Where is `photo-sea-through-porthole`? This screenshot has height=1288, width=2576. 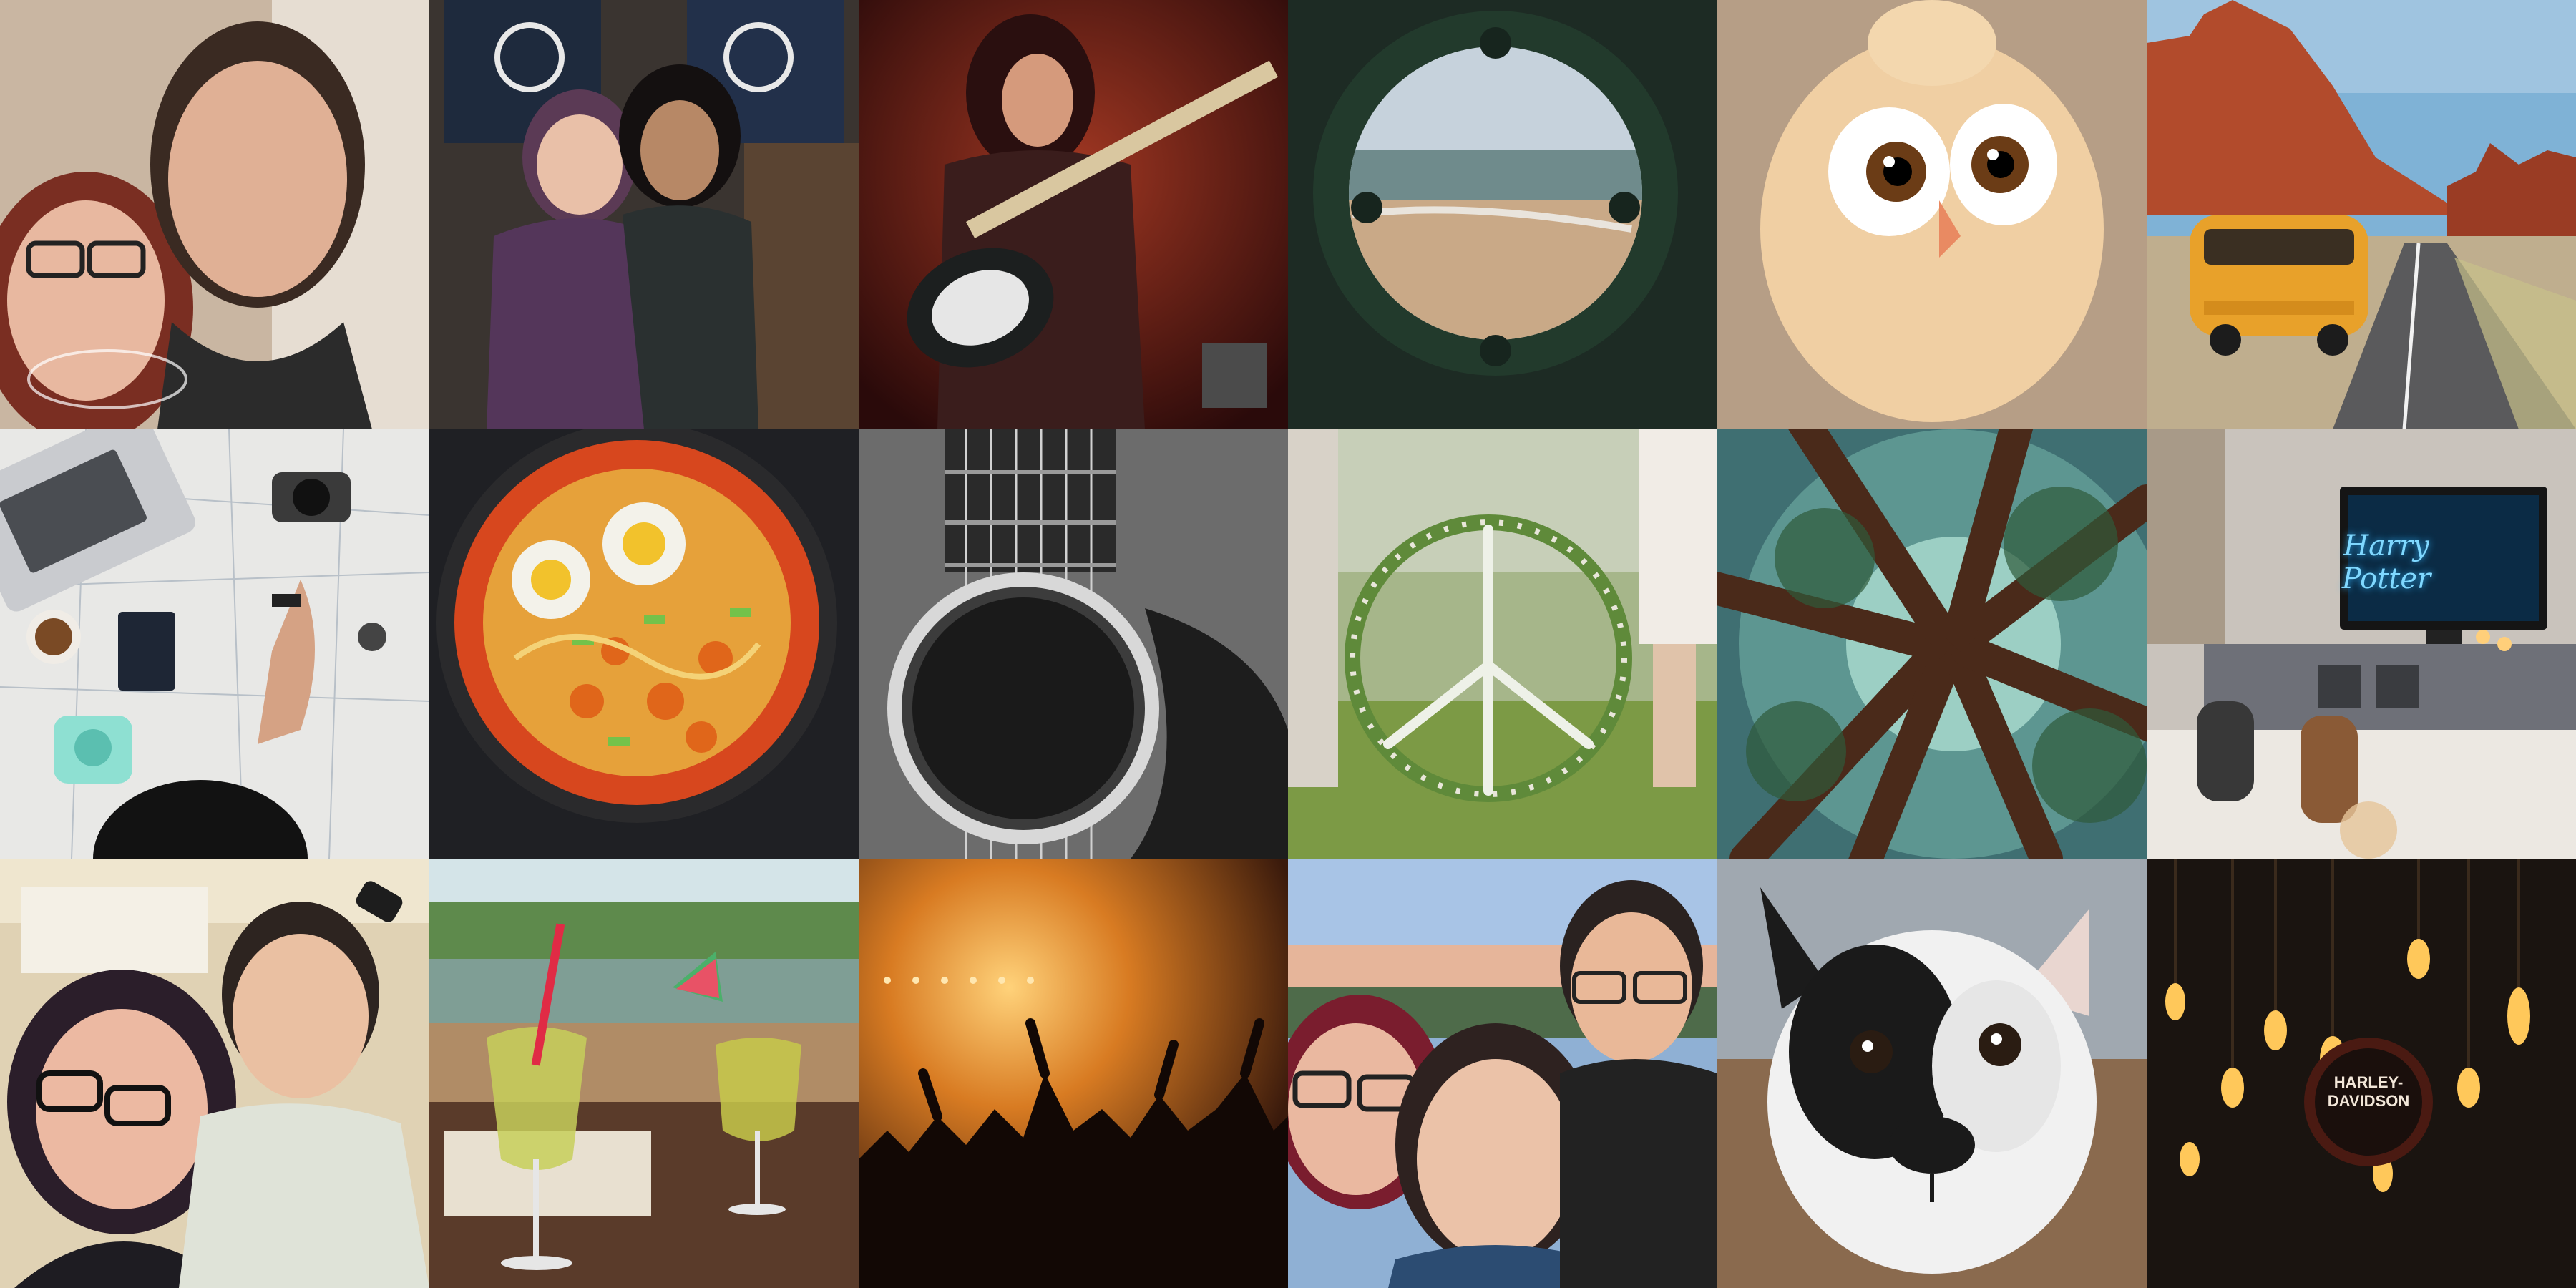 photo-sea-through-porthole is located at coordinates (1502, 214).